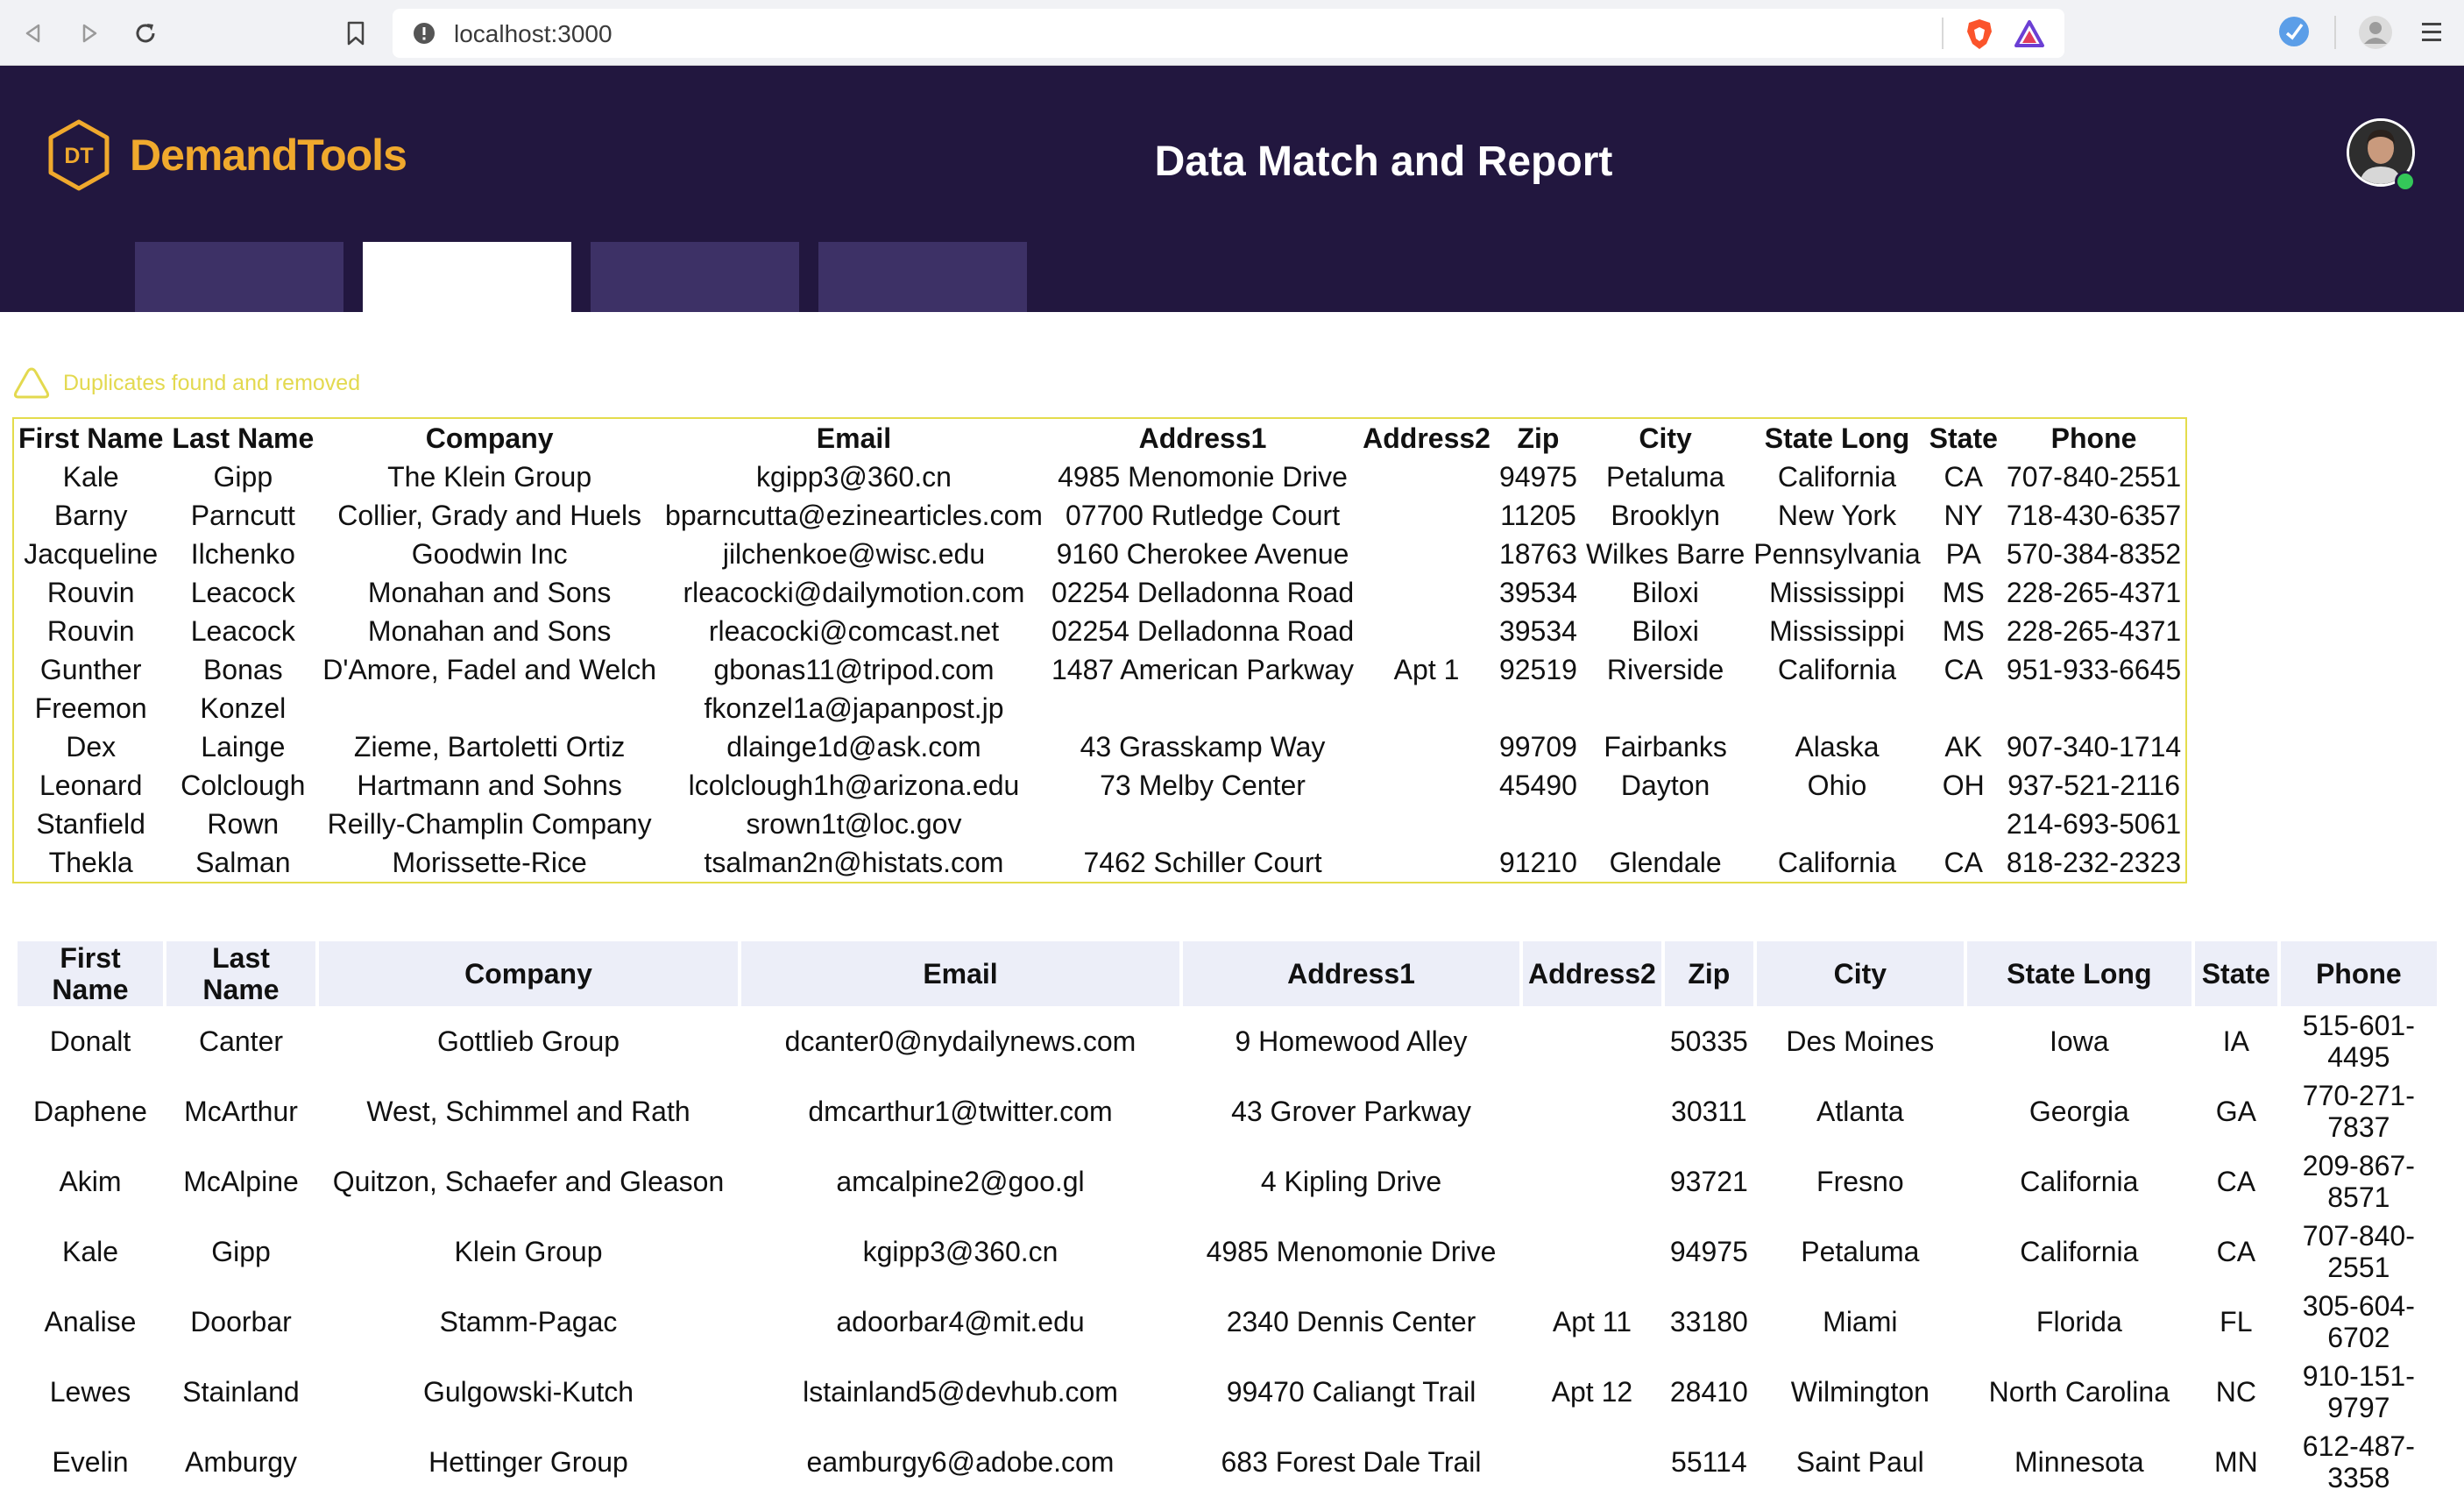 The height and width of the screenshot is (1497, 2464). I want to click on cell-email: amcalpine2@goo.gl, so click(960, 1181).